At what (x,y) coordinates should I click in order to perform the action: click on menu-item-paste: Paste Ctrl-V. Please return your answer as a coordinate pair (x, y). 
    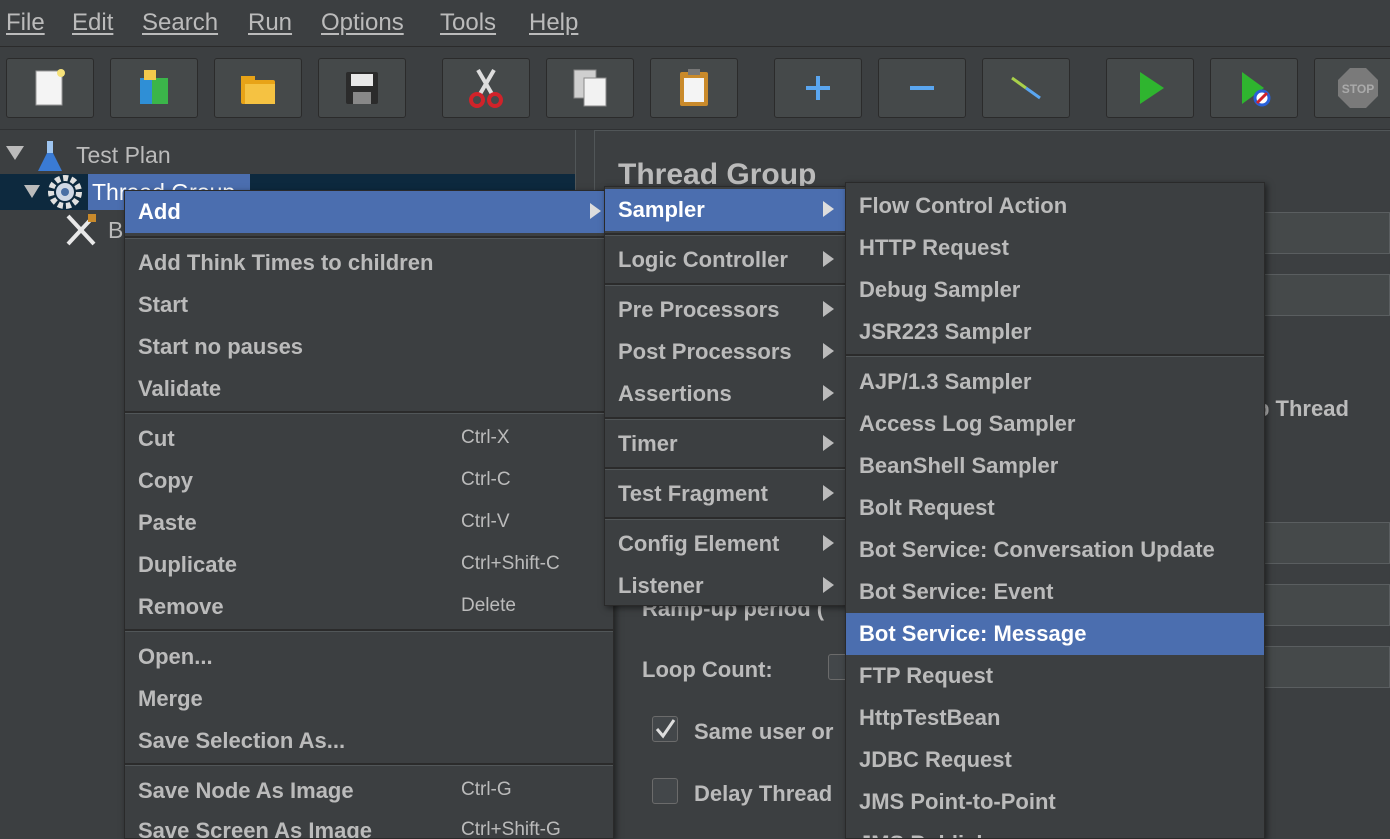
    Looking at the image, I should click on (369, 523).